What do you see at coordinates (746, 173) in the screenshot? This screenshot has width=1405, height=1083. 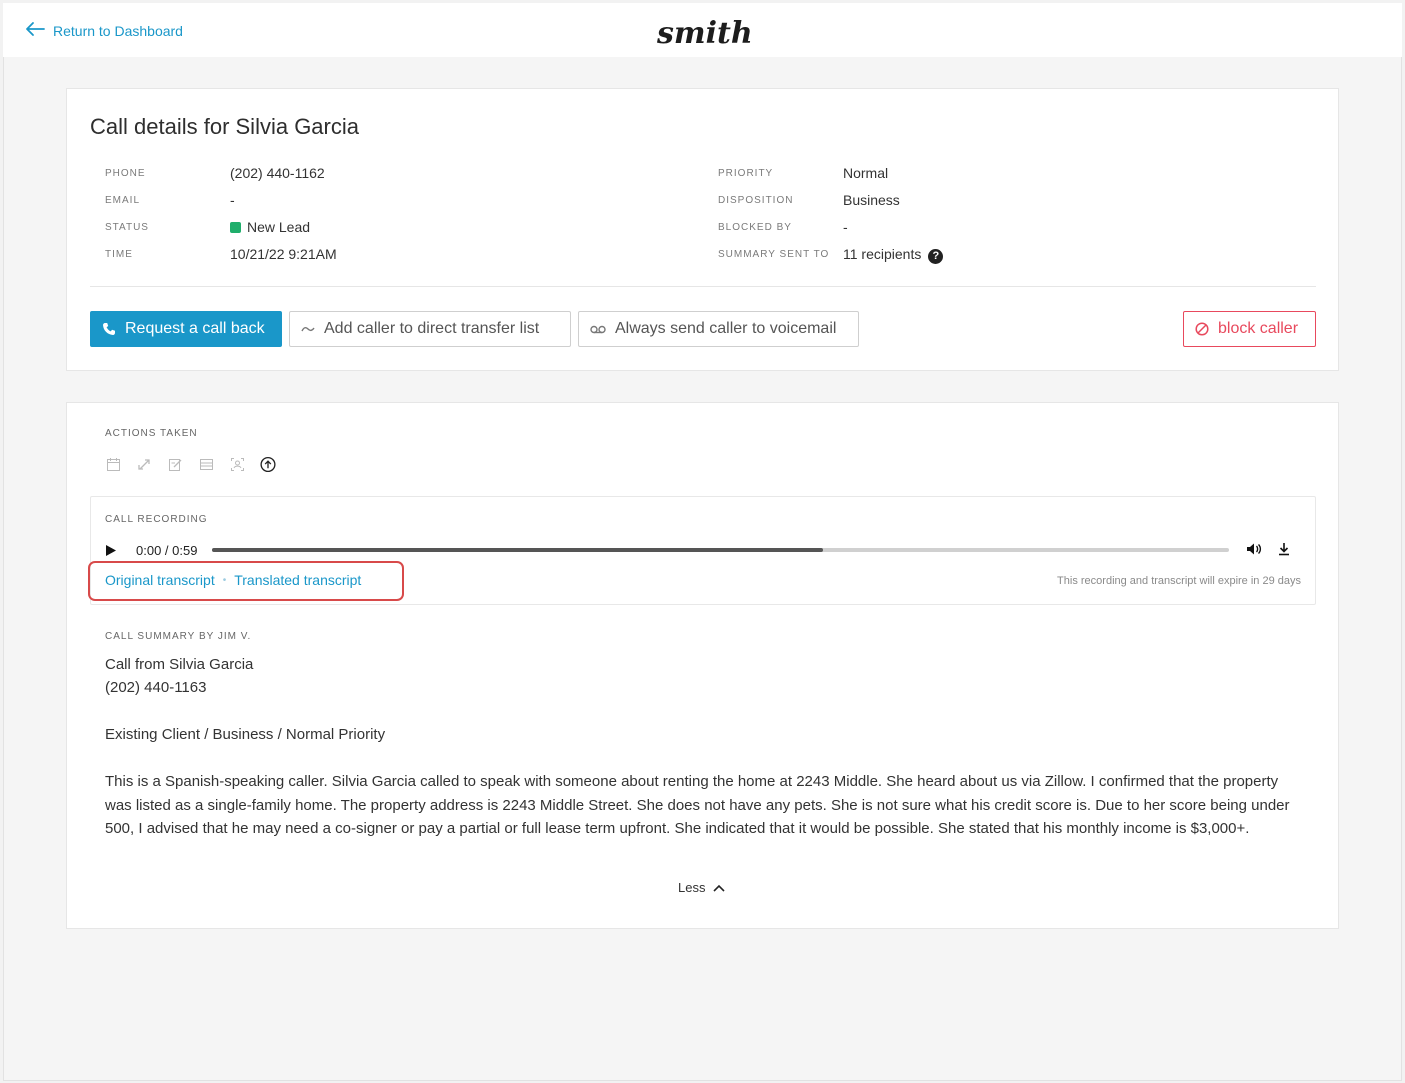 I see `priority-label: PRIORITY` at bounding box center [746, 173].